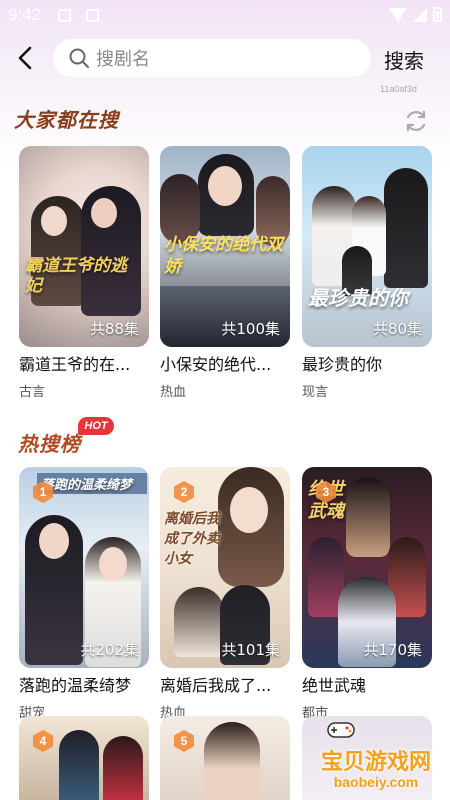 This screenshot has width=450, height=800. I want to click on session-id-label: 11a0af3d, so click(398, 89).